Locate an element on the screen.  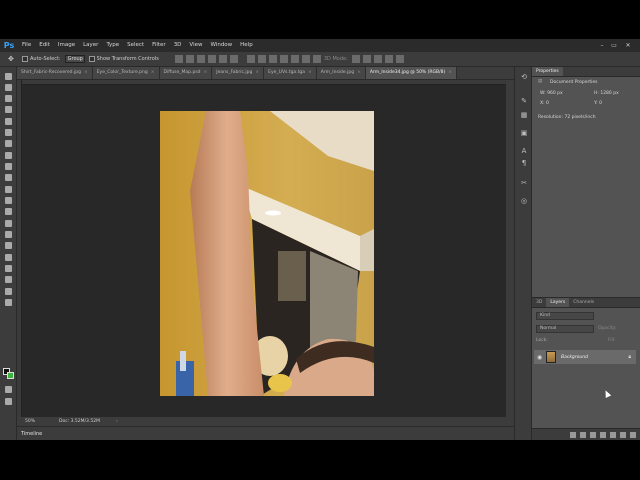
close-button: ✕ is located at coordinates (628, 45).